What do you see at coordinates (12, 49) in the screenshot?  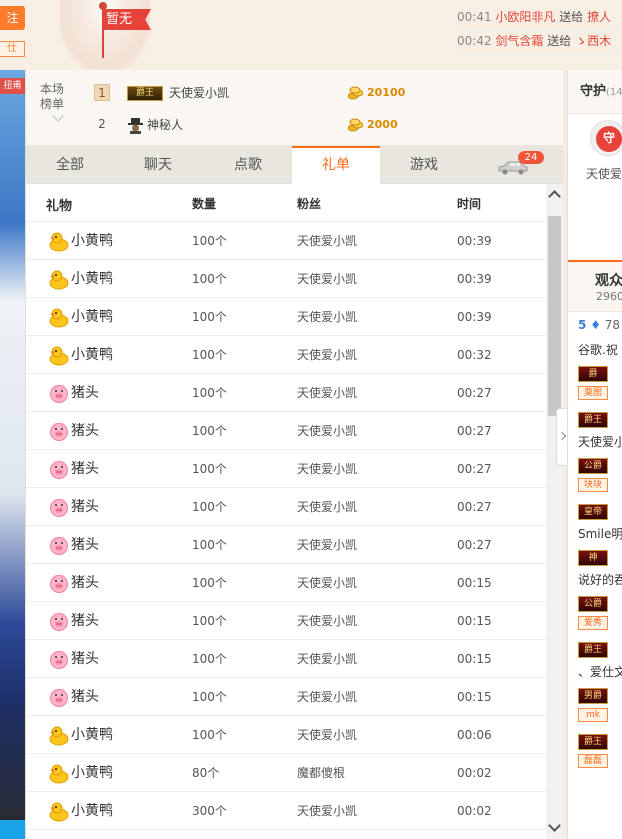 I see `follow-sub-badge: 仕` at bounding box center [12, 49].